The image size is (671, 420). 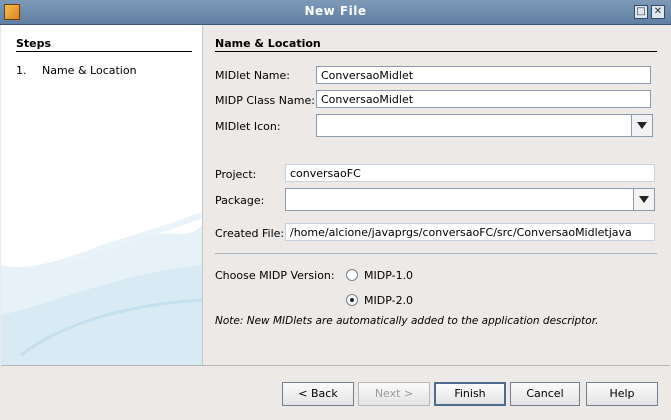 What do you see at coordinates (470, 394) in the screenshot?
I see `finish-button: Finish` at bounding box center [470, 394].